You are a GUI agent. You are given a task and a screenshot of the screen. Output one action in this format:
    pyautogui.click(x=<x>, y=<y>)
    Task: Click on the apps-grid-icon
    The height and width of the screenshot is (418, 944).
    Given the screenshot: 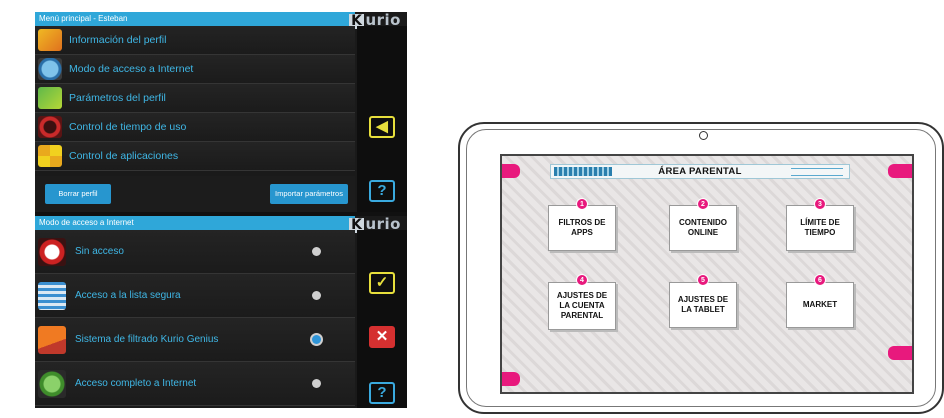 What is the action you would take?
    pyautogui.click(x=50, y=156)
    